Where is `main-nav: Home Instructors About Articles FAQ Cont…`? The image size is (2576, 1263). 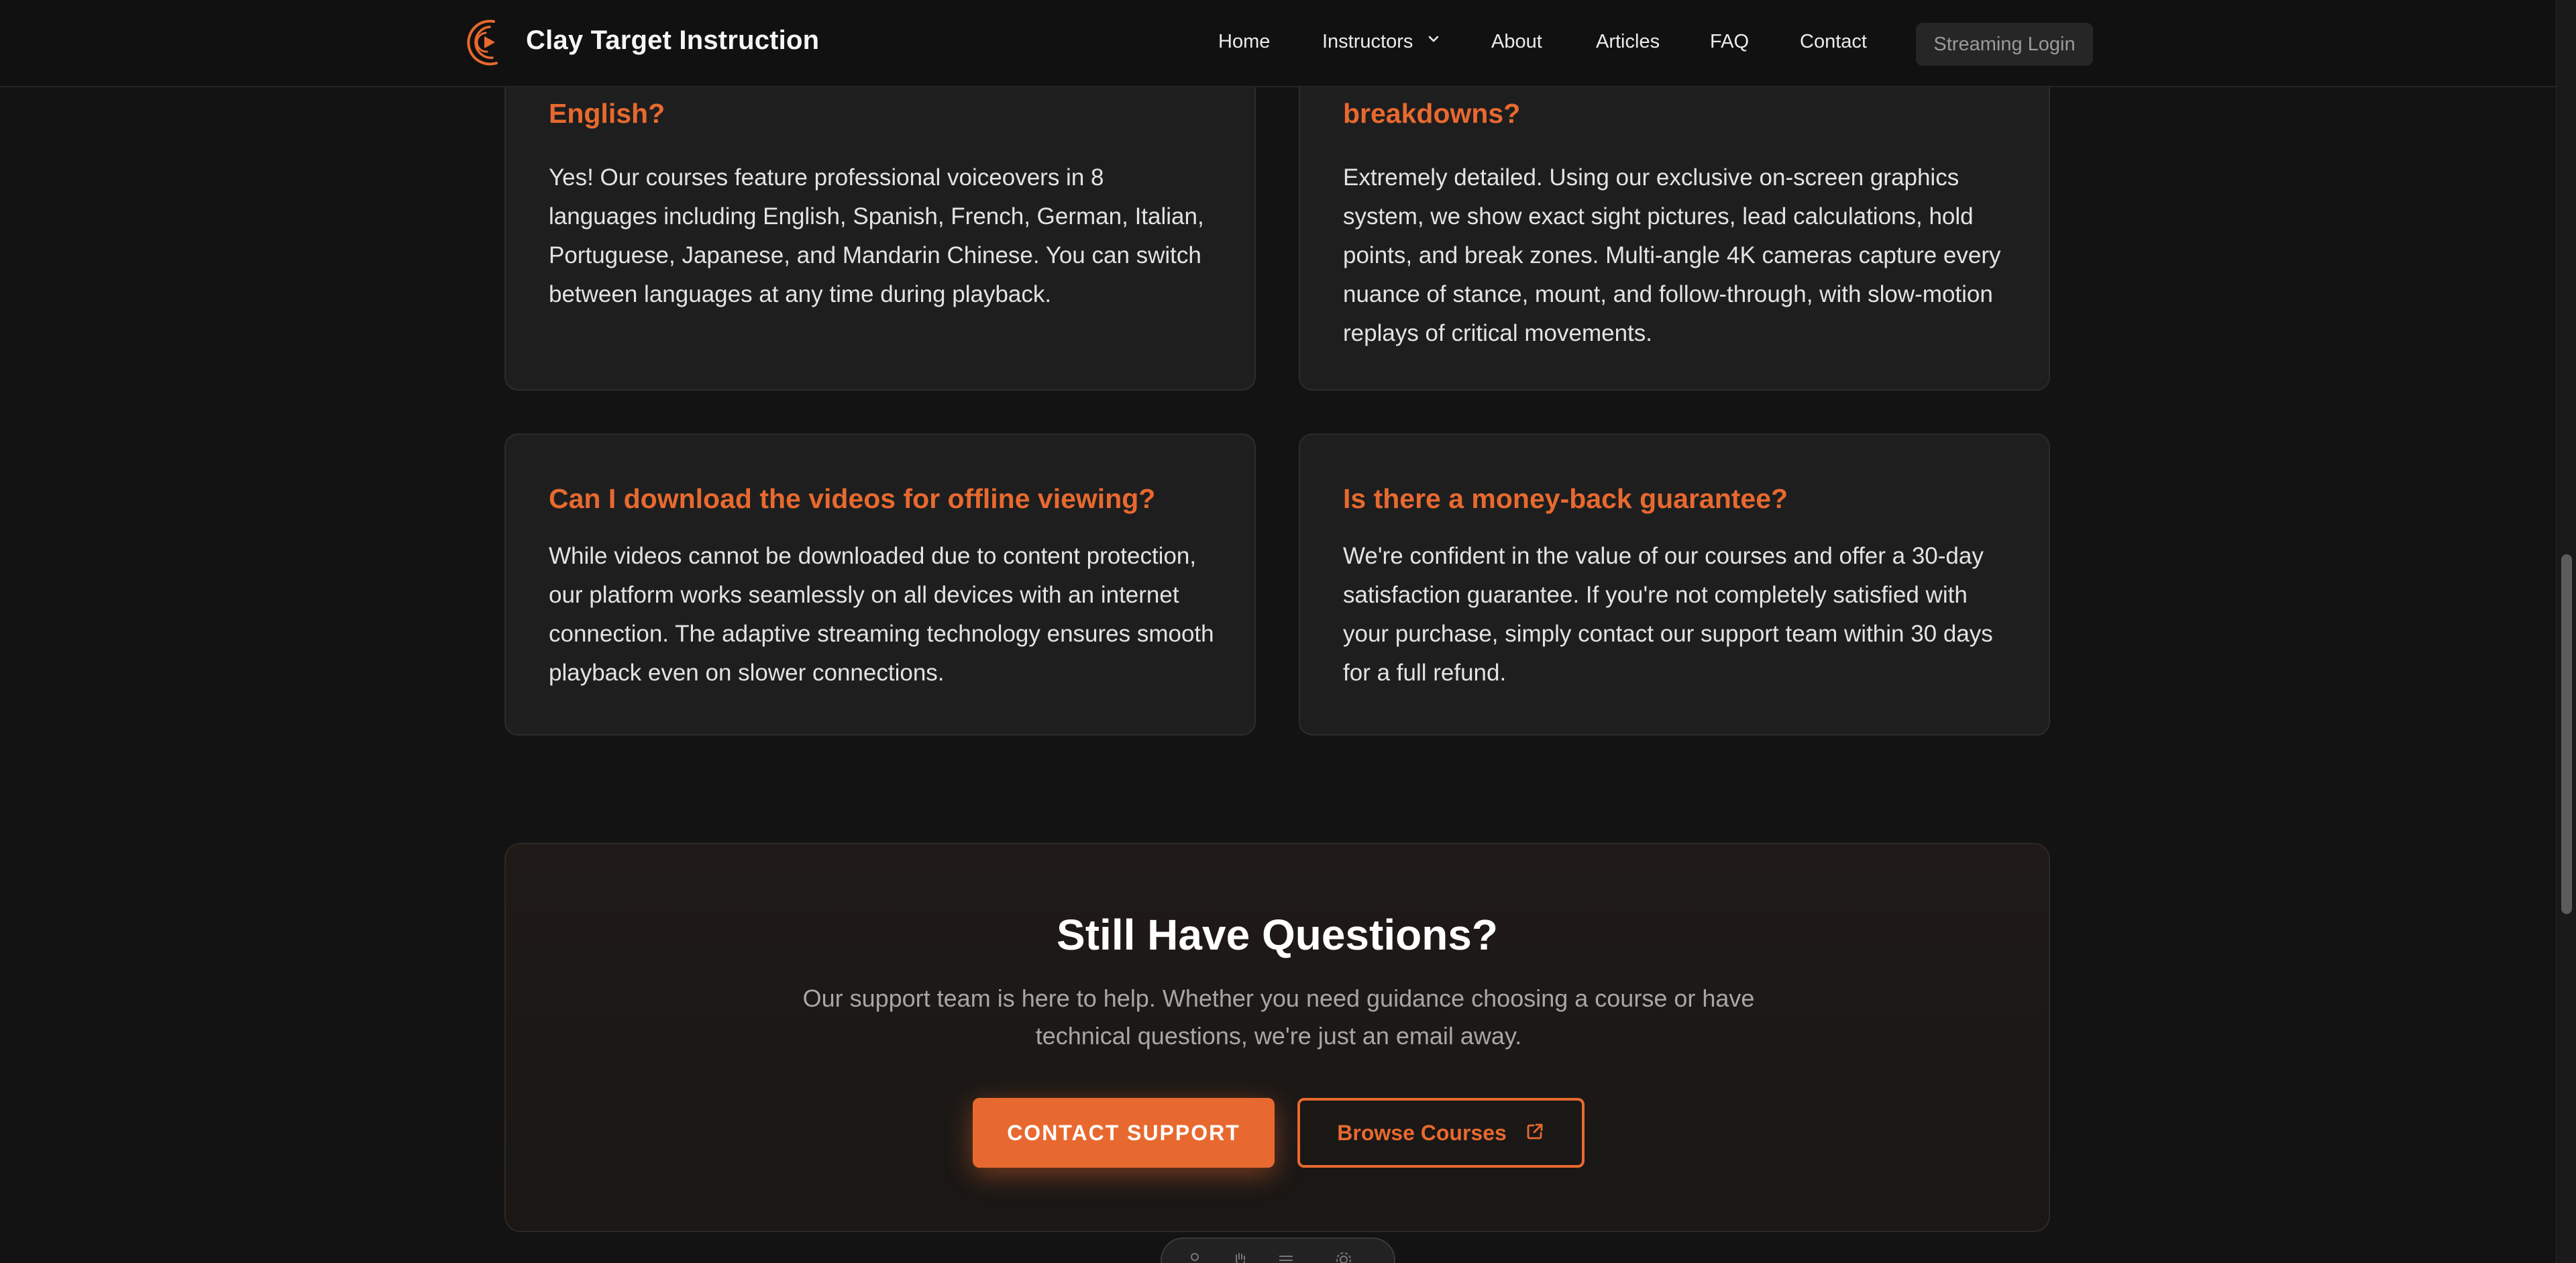
main-nav: Home Instructors About Articles FAQ Cont… is located at coordinates (1278, 43).